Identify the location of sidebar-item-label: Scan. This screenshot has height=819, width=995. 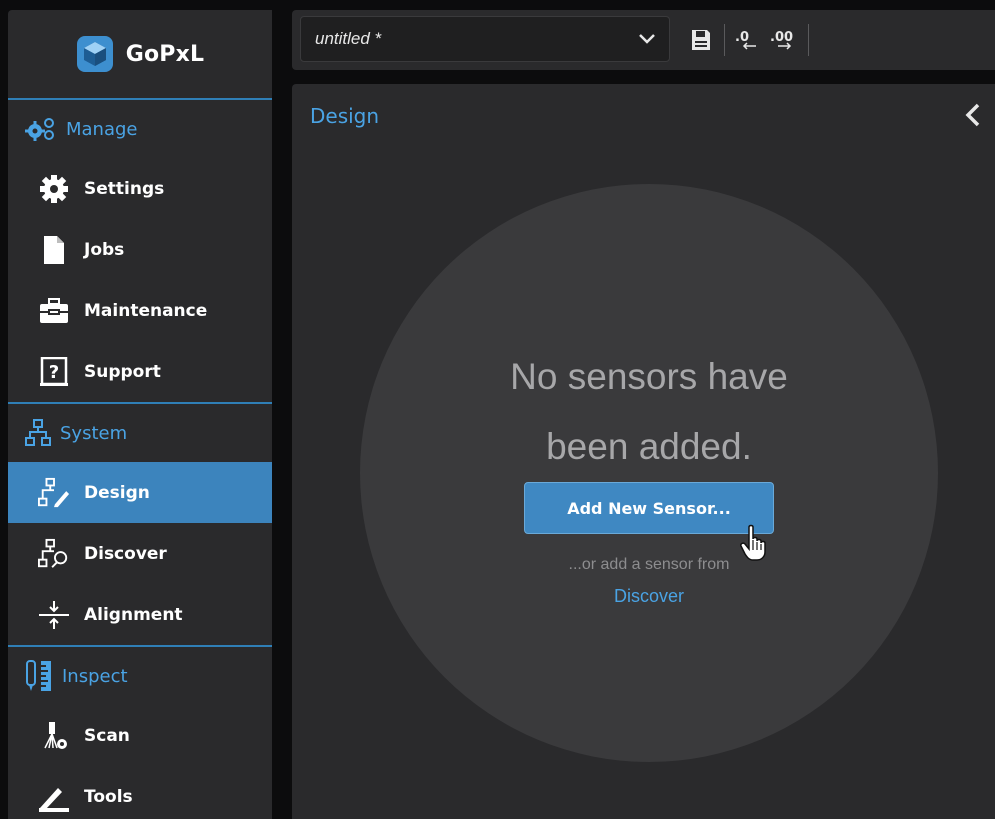
(107, 735).